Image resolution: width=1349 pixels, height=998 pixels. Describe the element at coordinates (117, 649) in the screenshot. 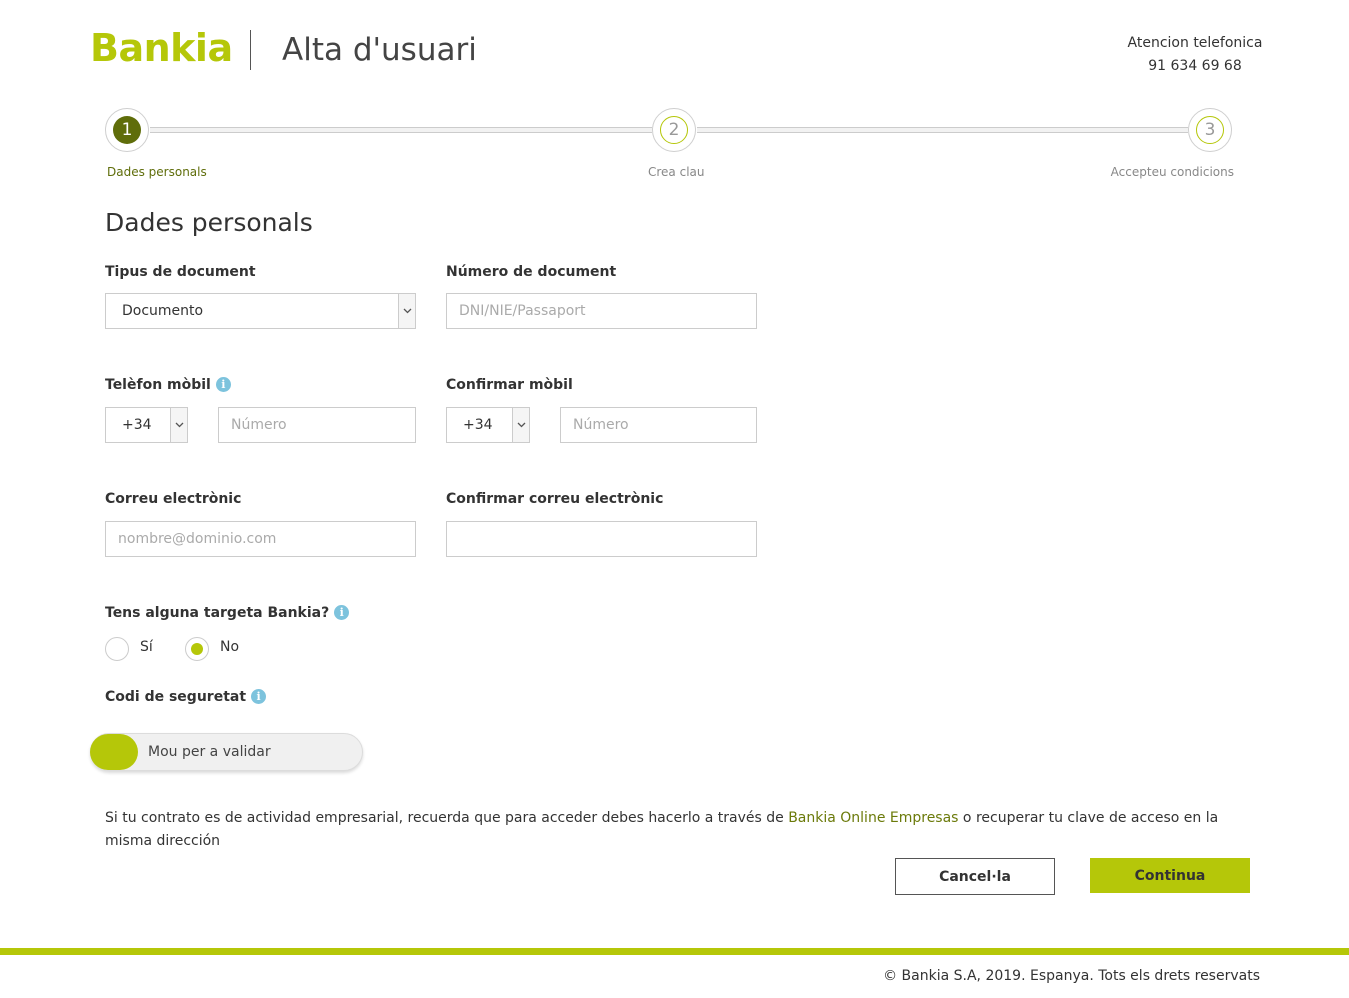

I see `radio-yes` at that location.